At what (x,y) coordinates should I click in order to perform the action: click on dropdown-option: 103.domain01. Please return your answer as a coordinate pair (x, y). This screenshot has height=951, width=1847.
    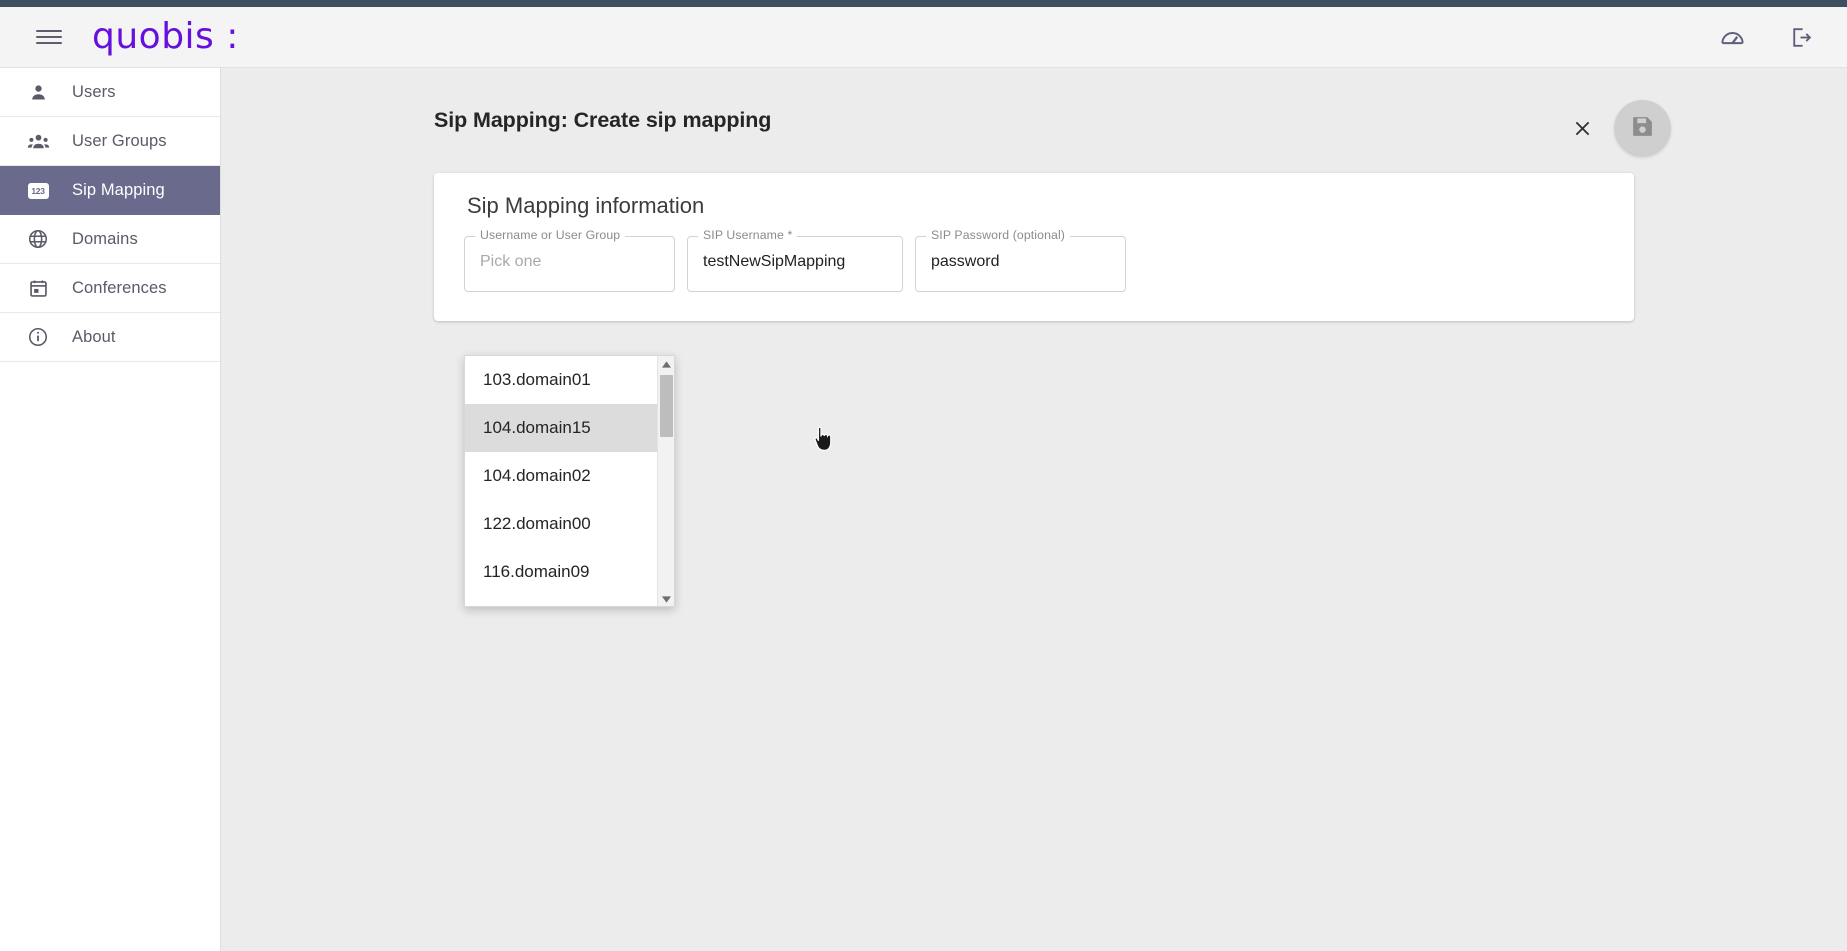
    Looking at the image, I should click on (561, 380).